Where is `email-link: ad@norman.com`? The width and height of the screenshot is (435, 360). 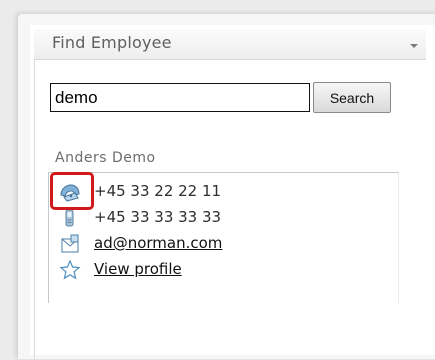
email-link: ad@norman.com is located at coordinates (158, 243).